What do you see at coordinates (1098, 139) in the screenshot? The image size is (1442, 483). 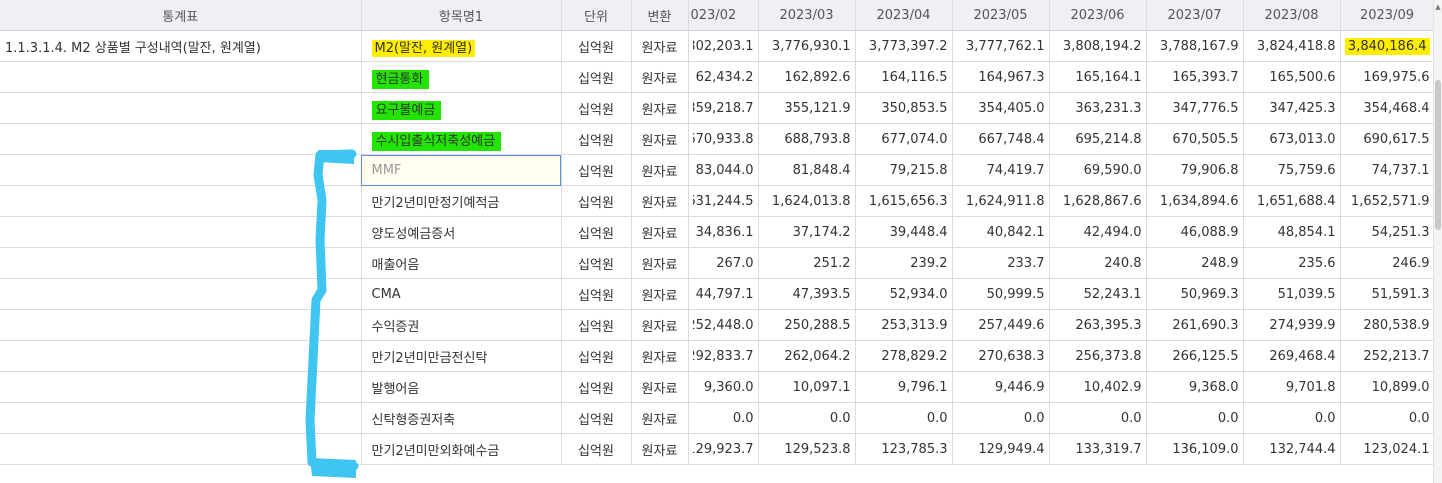 I see `cell-value-2023-06: 695,214.8` at bounding box center [1098, 139].